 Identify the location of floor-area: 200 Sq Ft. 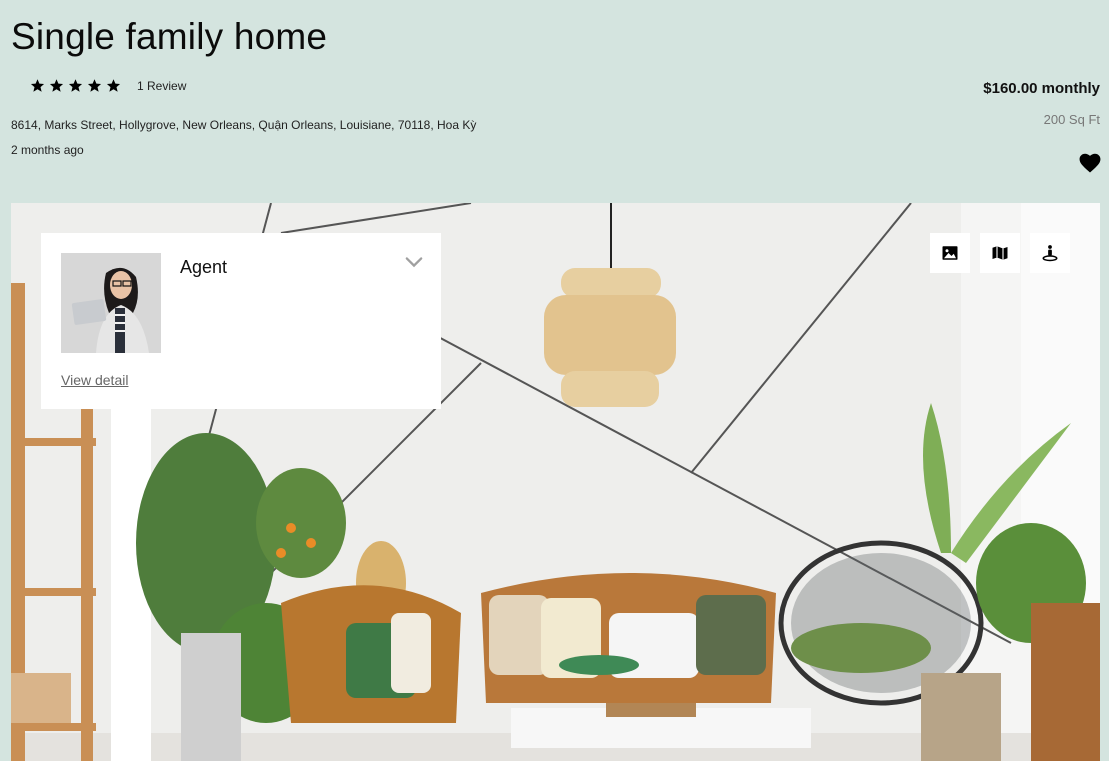
(1071, 119).